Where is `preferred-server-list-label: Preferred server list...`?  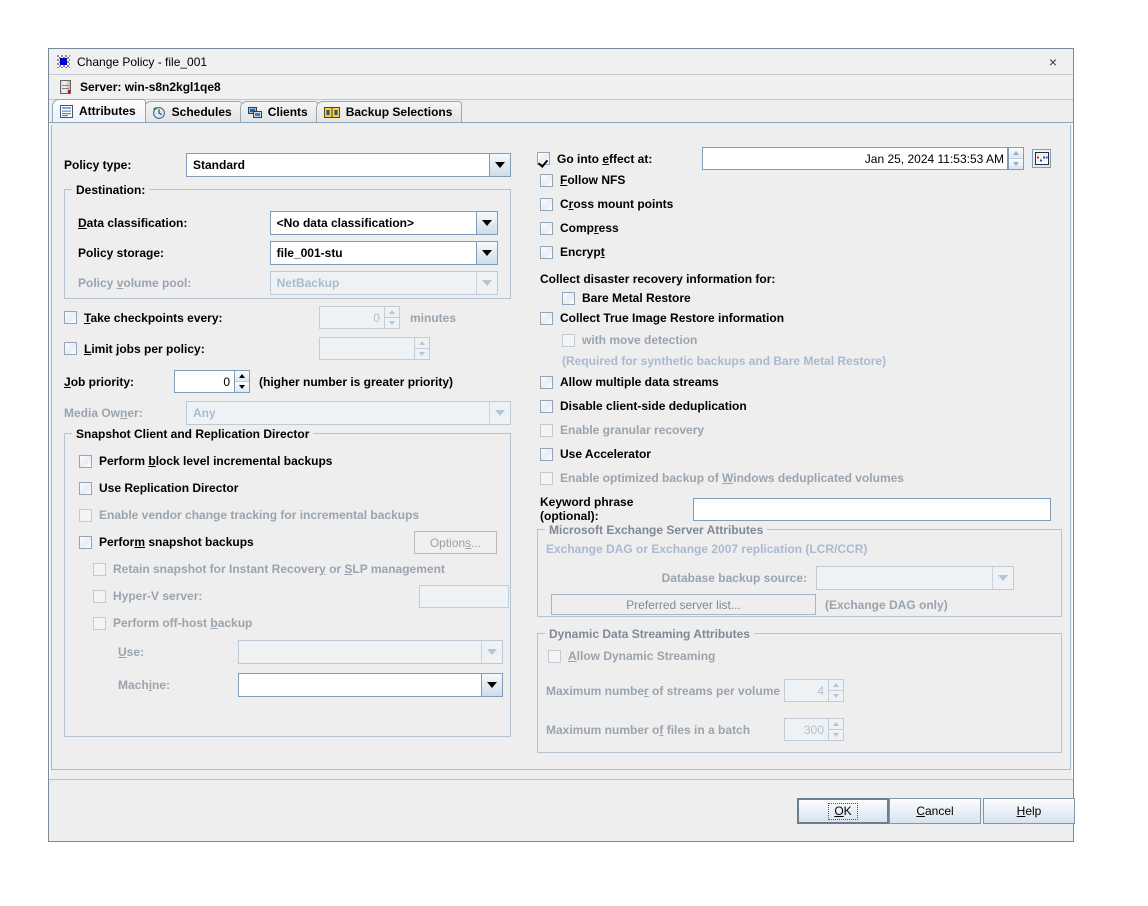
preferred-server-list-label: Preferred server list... is located at coordinates (683, 604).